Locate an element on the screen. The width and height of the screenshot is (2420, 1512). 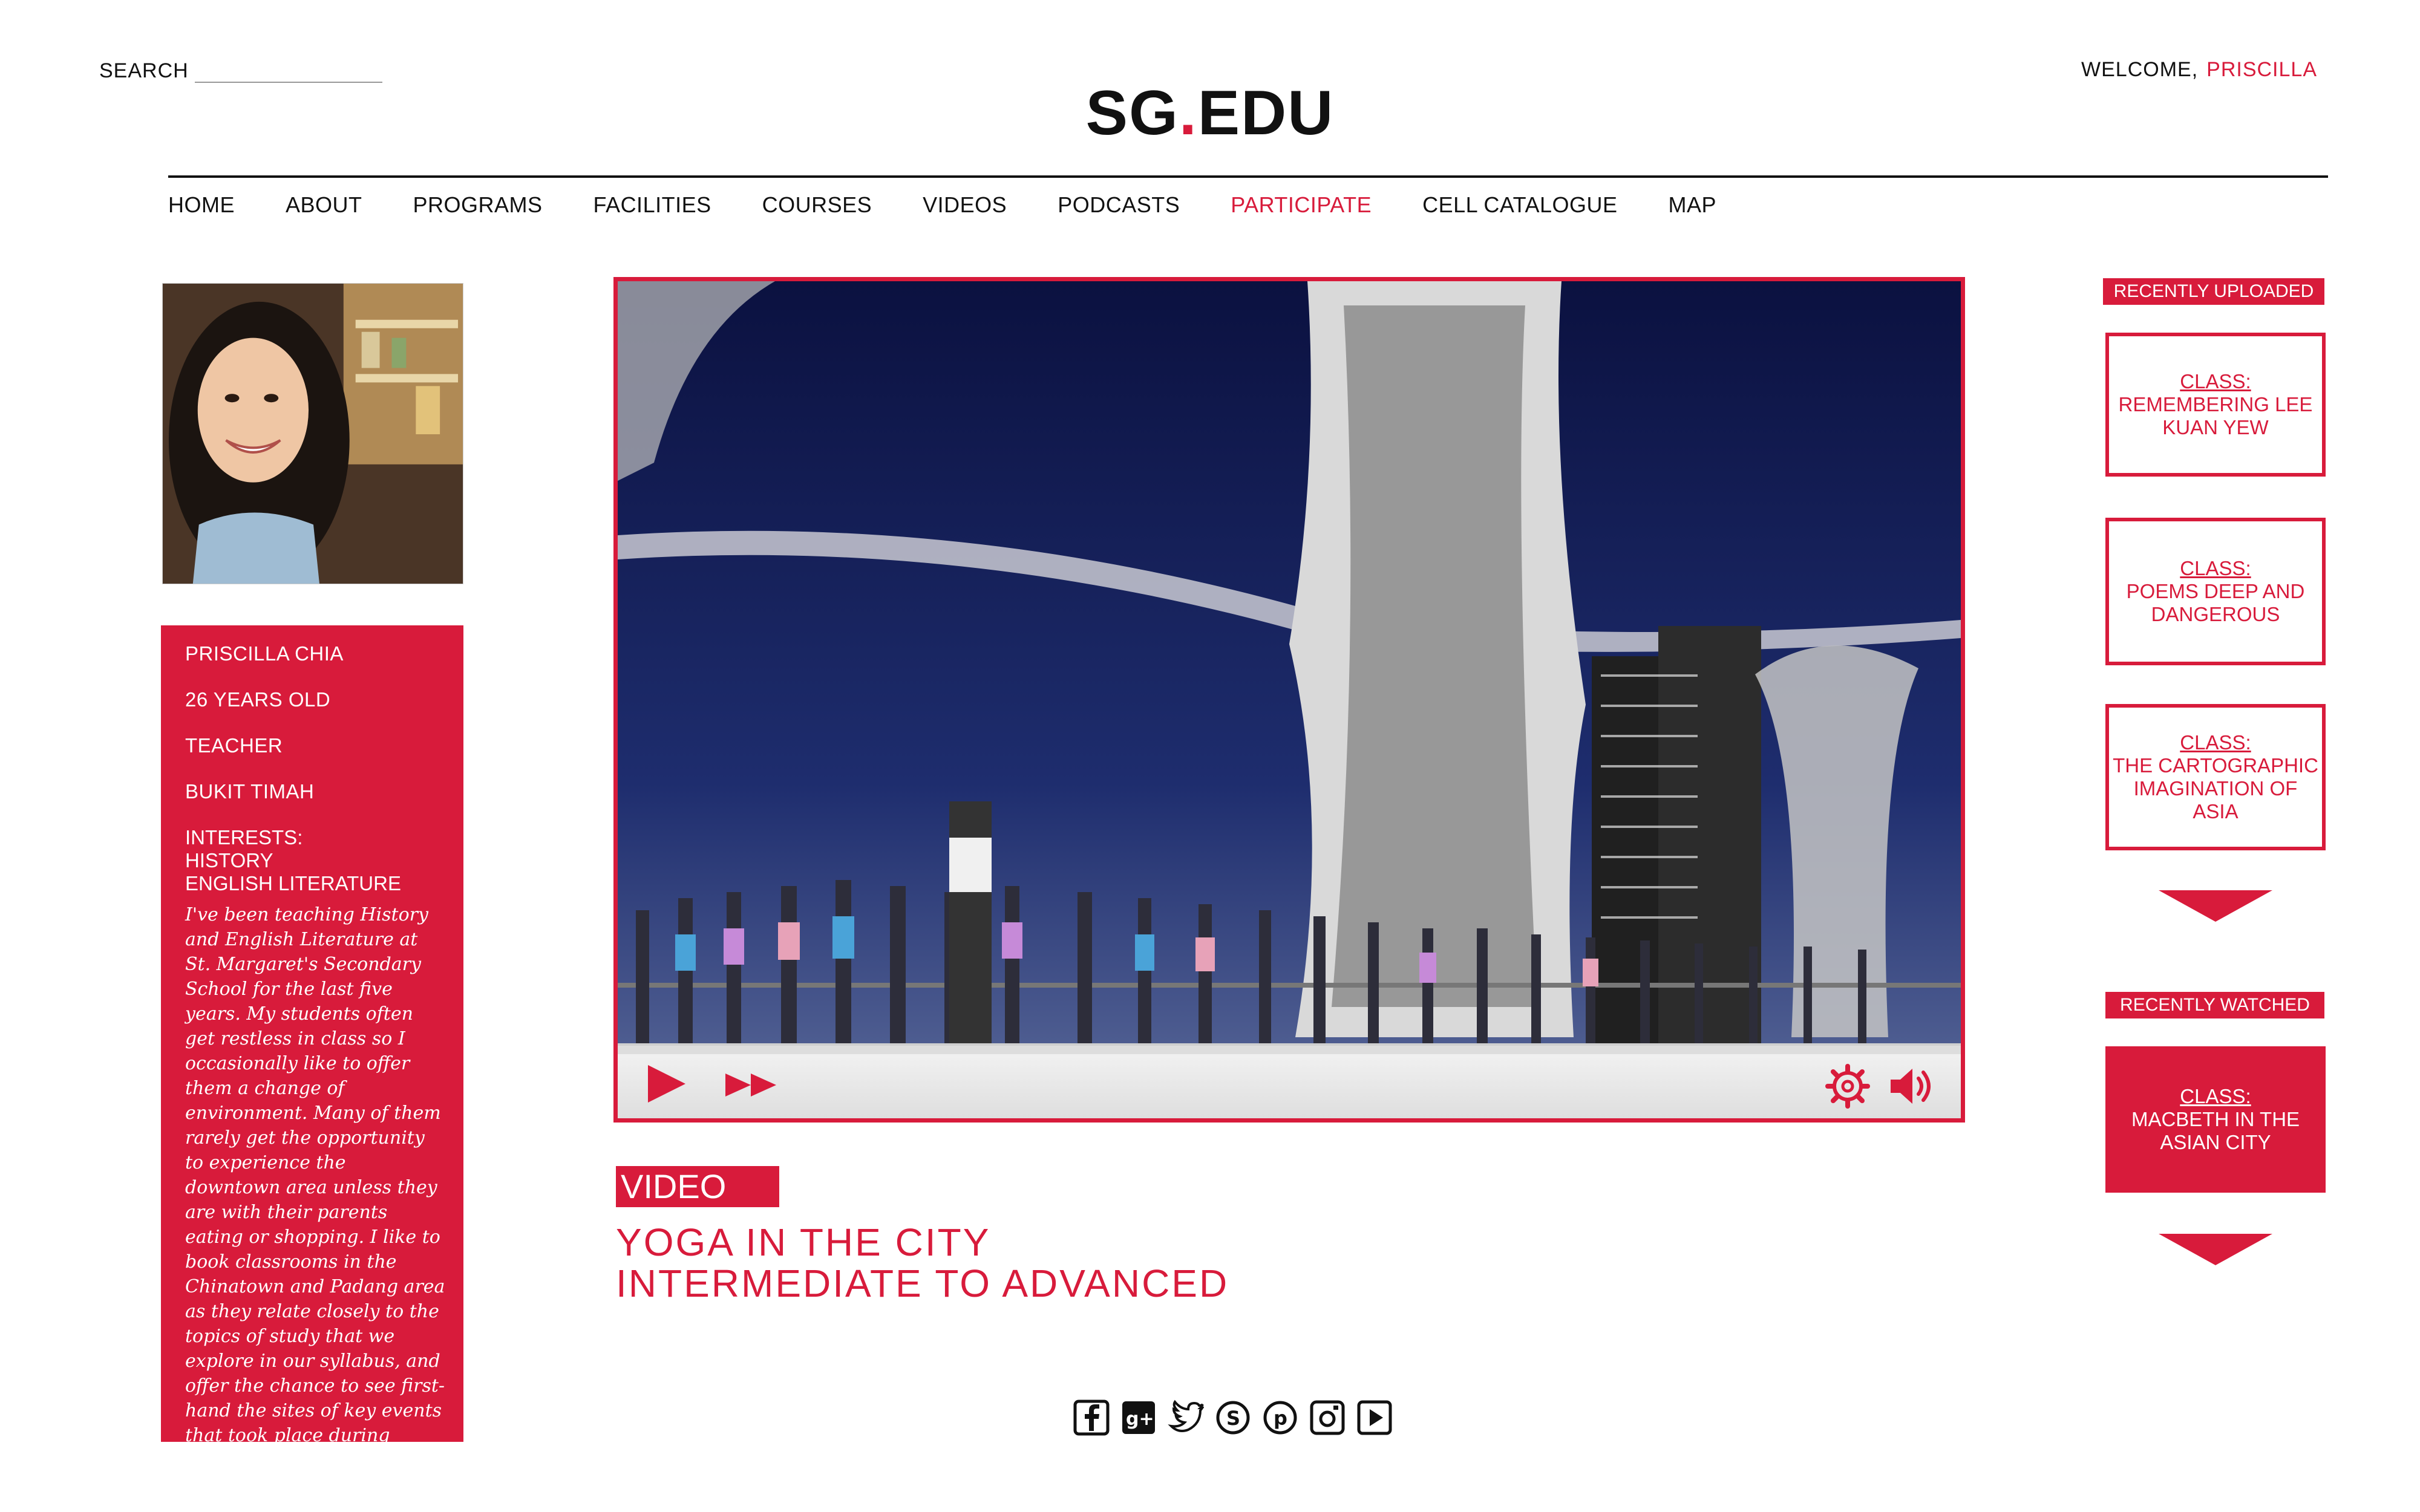
skype-icon: S is located at coordinates (1233, 1418).